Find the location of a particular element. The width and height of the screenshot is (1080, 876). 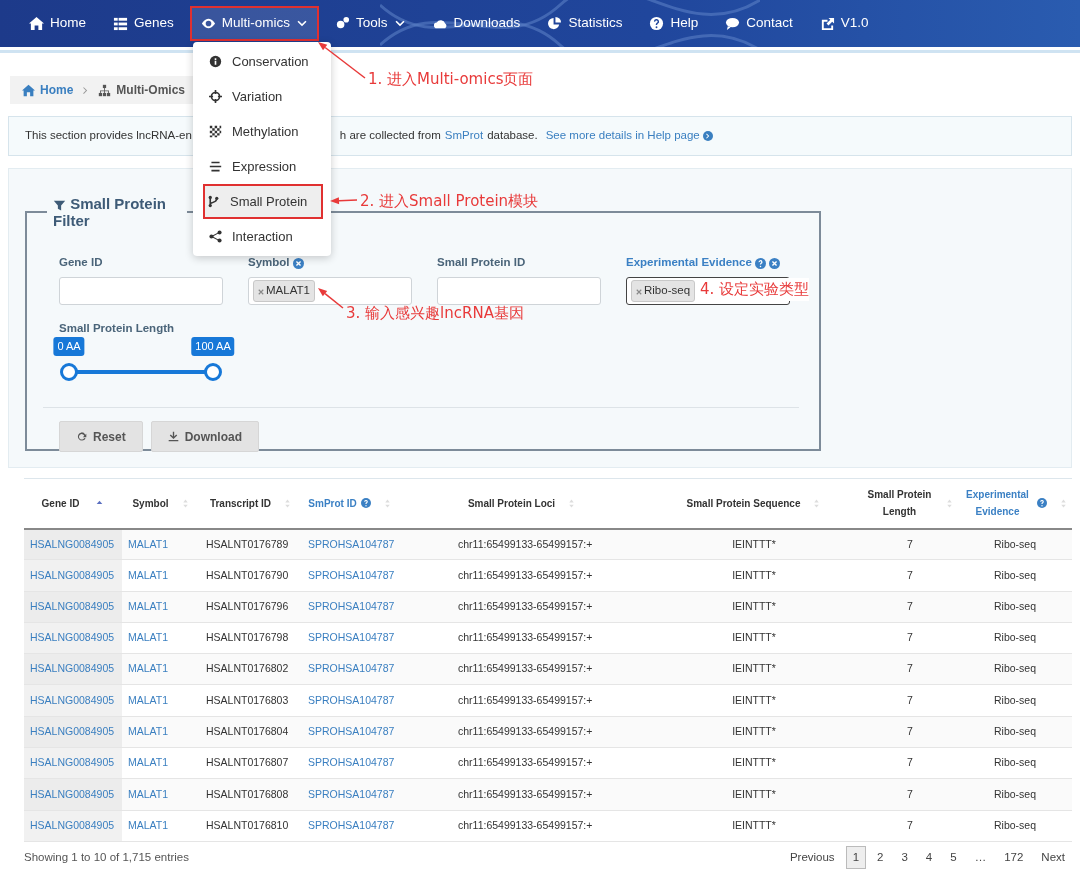

help-icon is located at coordinates (657, 23).